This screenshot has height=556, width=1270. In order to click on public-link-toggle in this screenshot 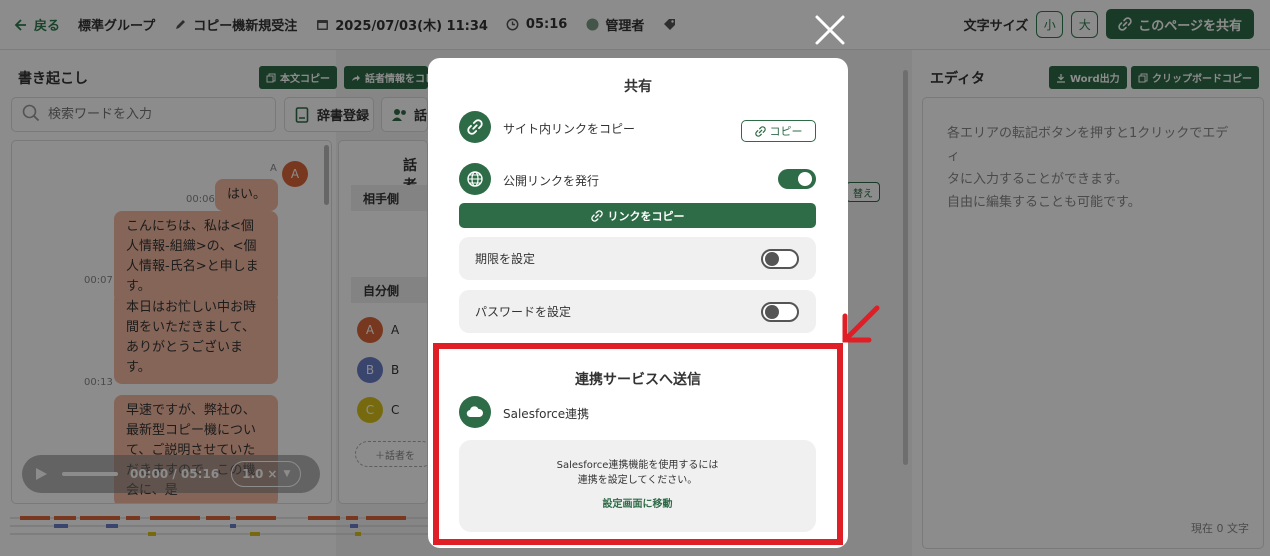, I will do `click(797, 179)`.